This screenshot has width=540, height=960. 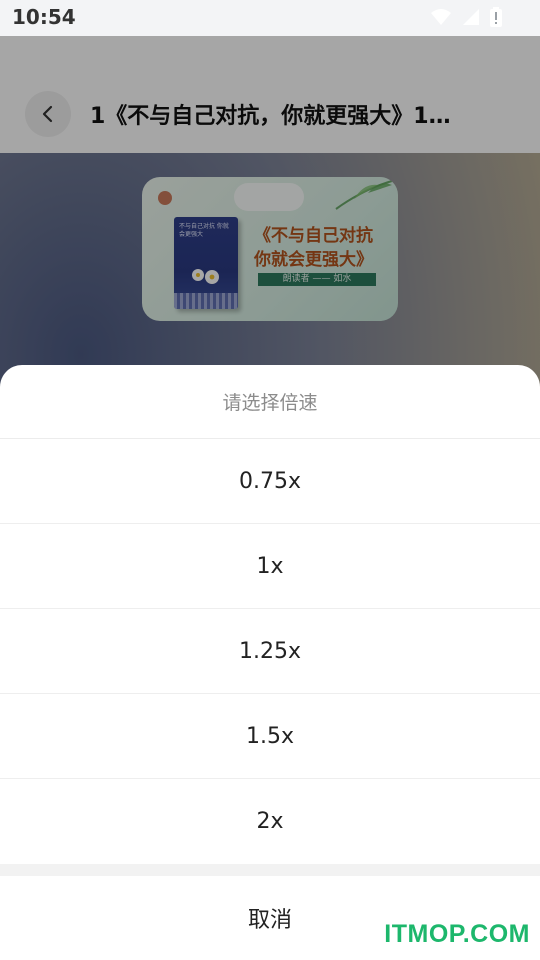 I want to click on status-icons, so click(x=466, y=17).